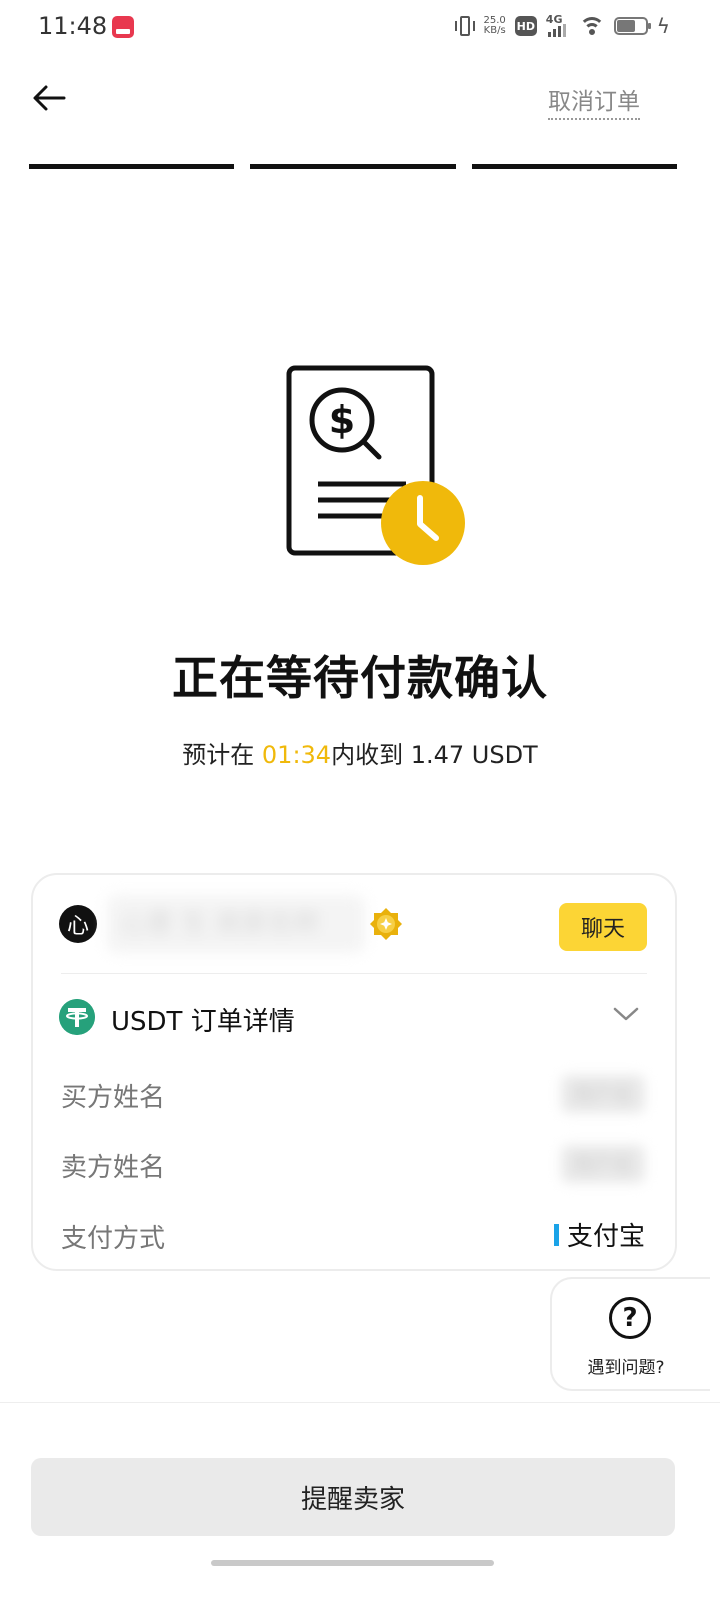 The height and width of the screenshot is (1600, 720). I want to click on back-button, so click(50, 98).